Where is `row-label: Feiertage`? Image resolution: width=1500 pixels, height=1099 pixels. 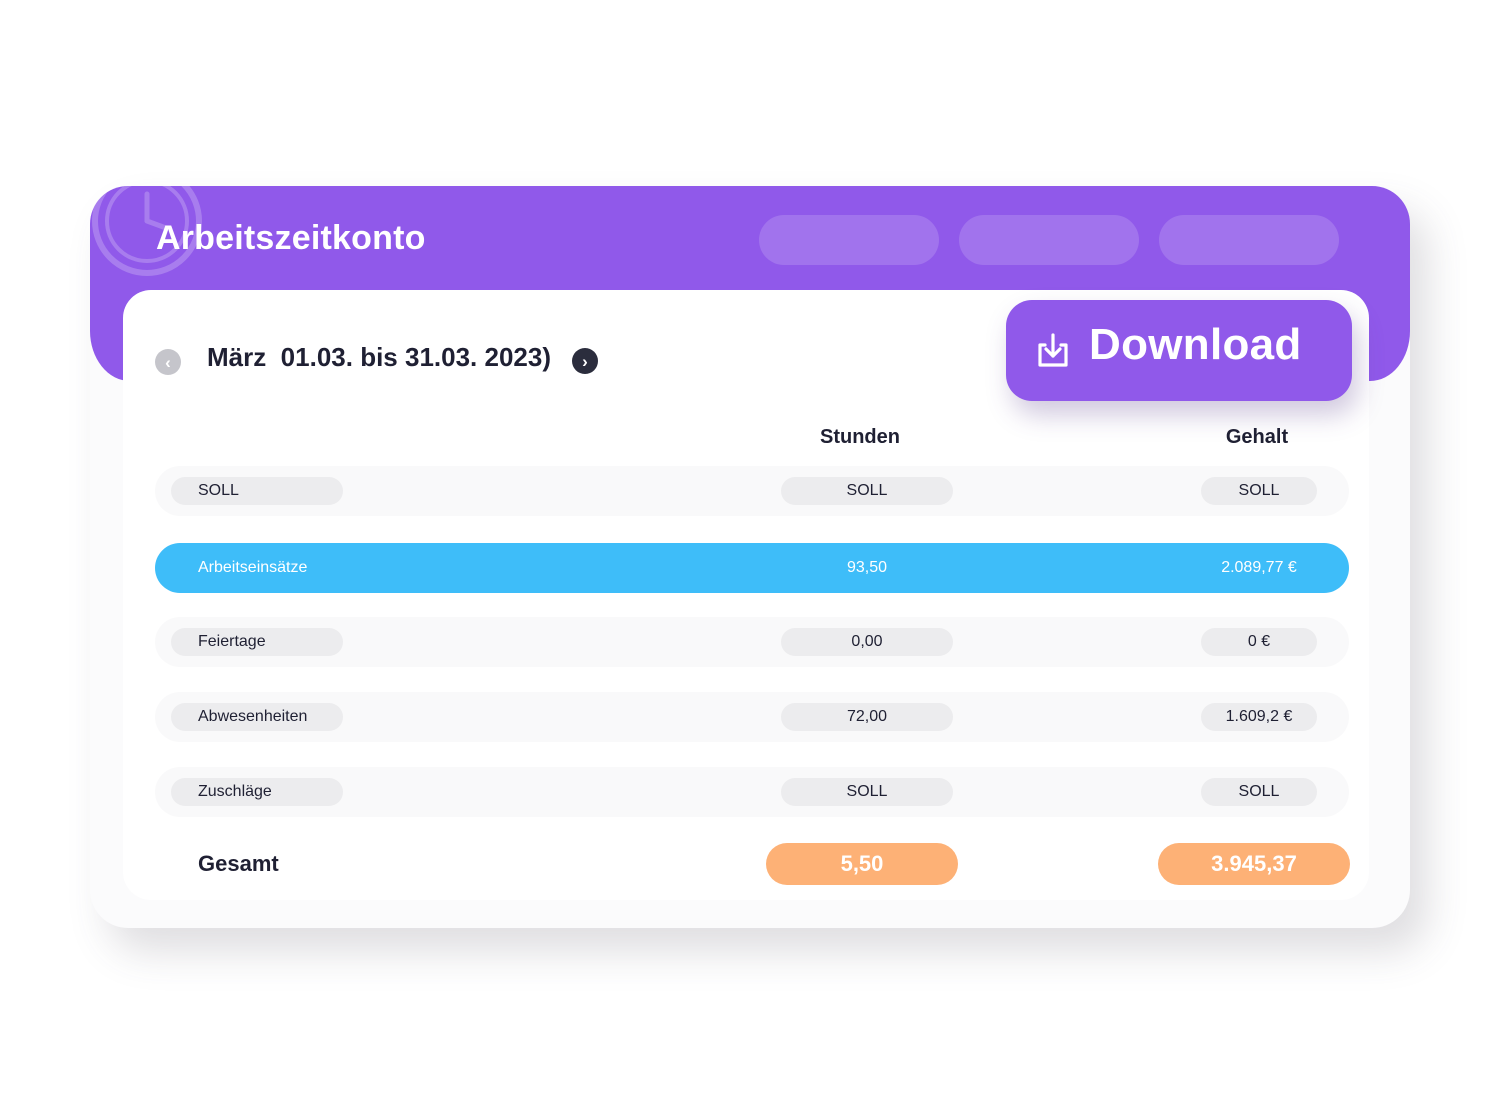 row-label: Feiertage is located at coordinates (257, 642).